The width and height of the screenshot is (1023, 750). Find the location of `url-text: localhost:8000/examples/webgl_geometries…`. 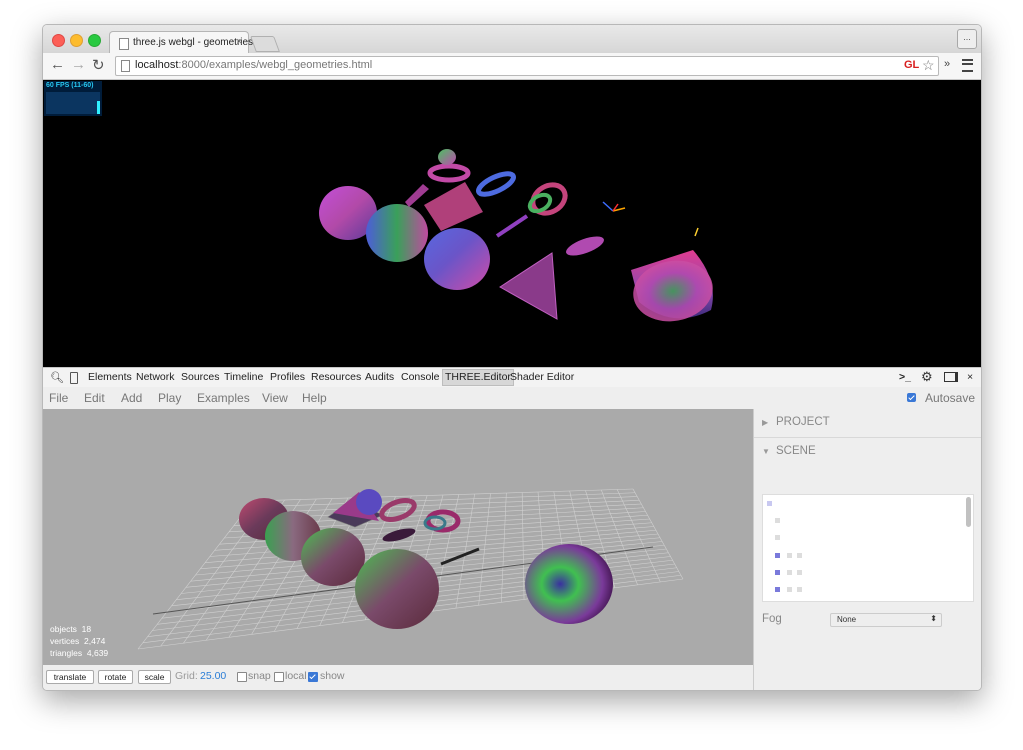

url-text: localhost:8000/examples/webgl_geometries… is located at coordinates (253, 65).